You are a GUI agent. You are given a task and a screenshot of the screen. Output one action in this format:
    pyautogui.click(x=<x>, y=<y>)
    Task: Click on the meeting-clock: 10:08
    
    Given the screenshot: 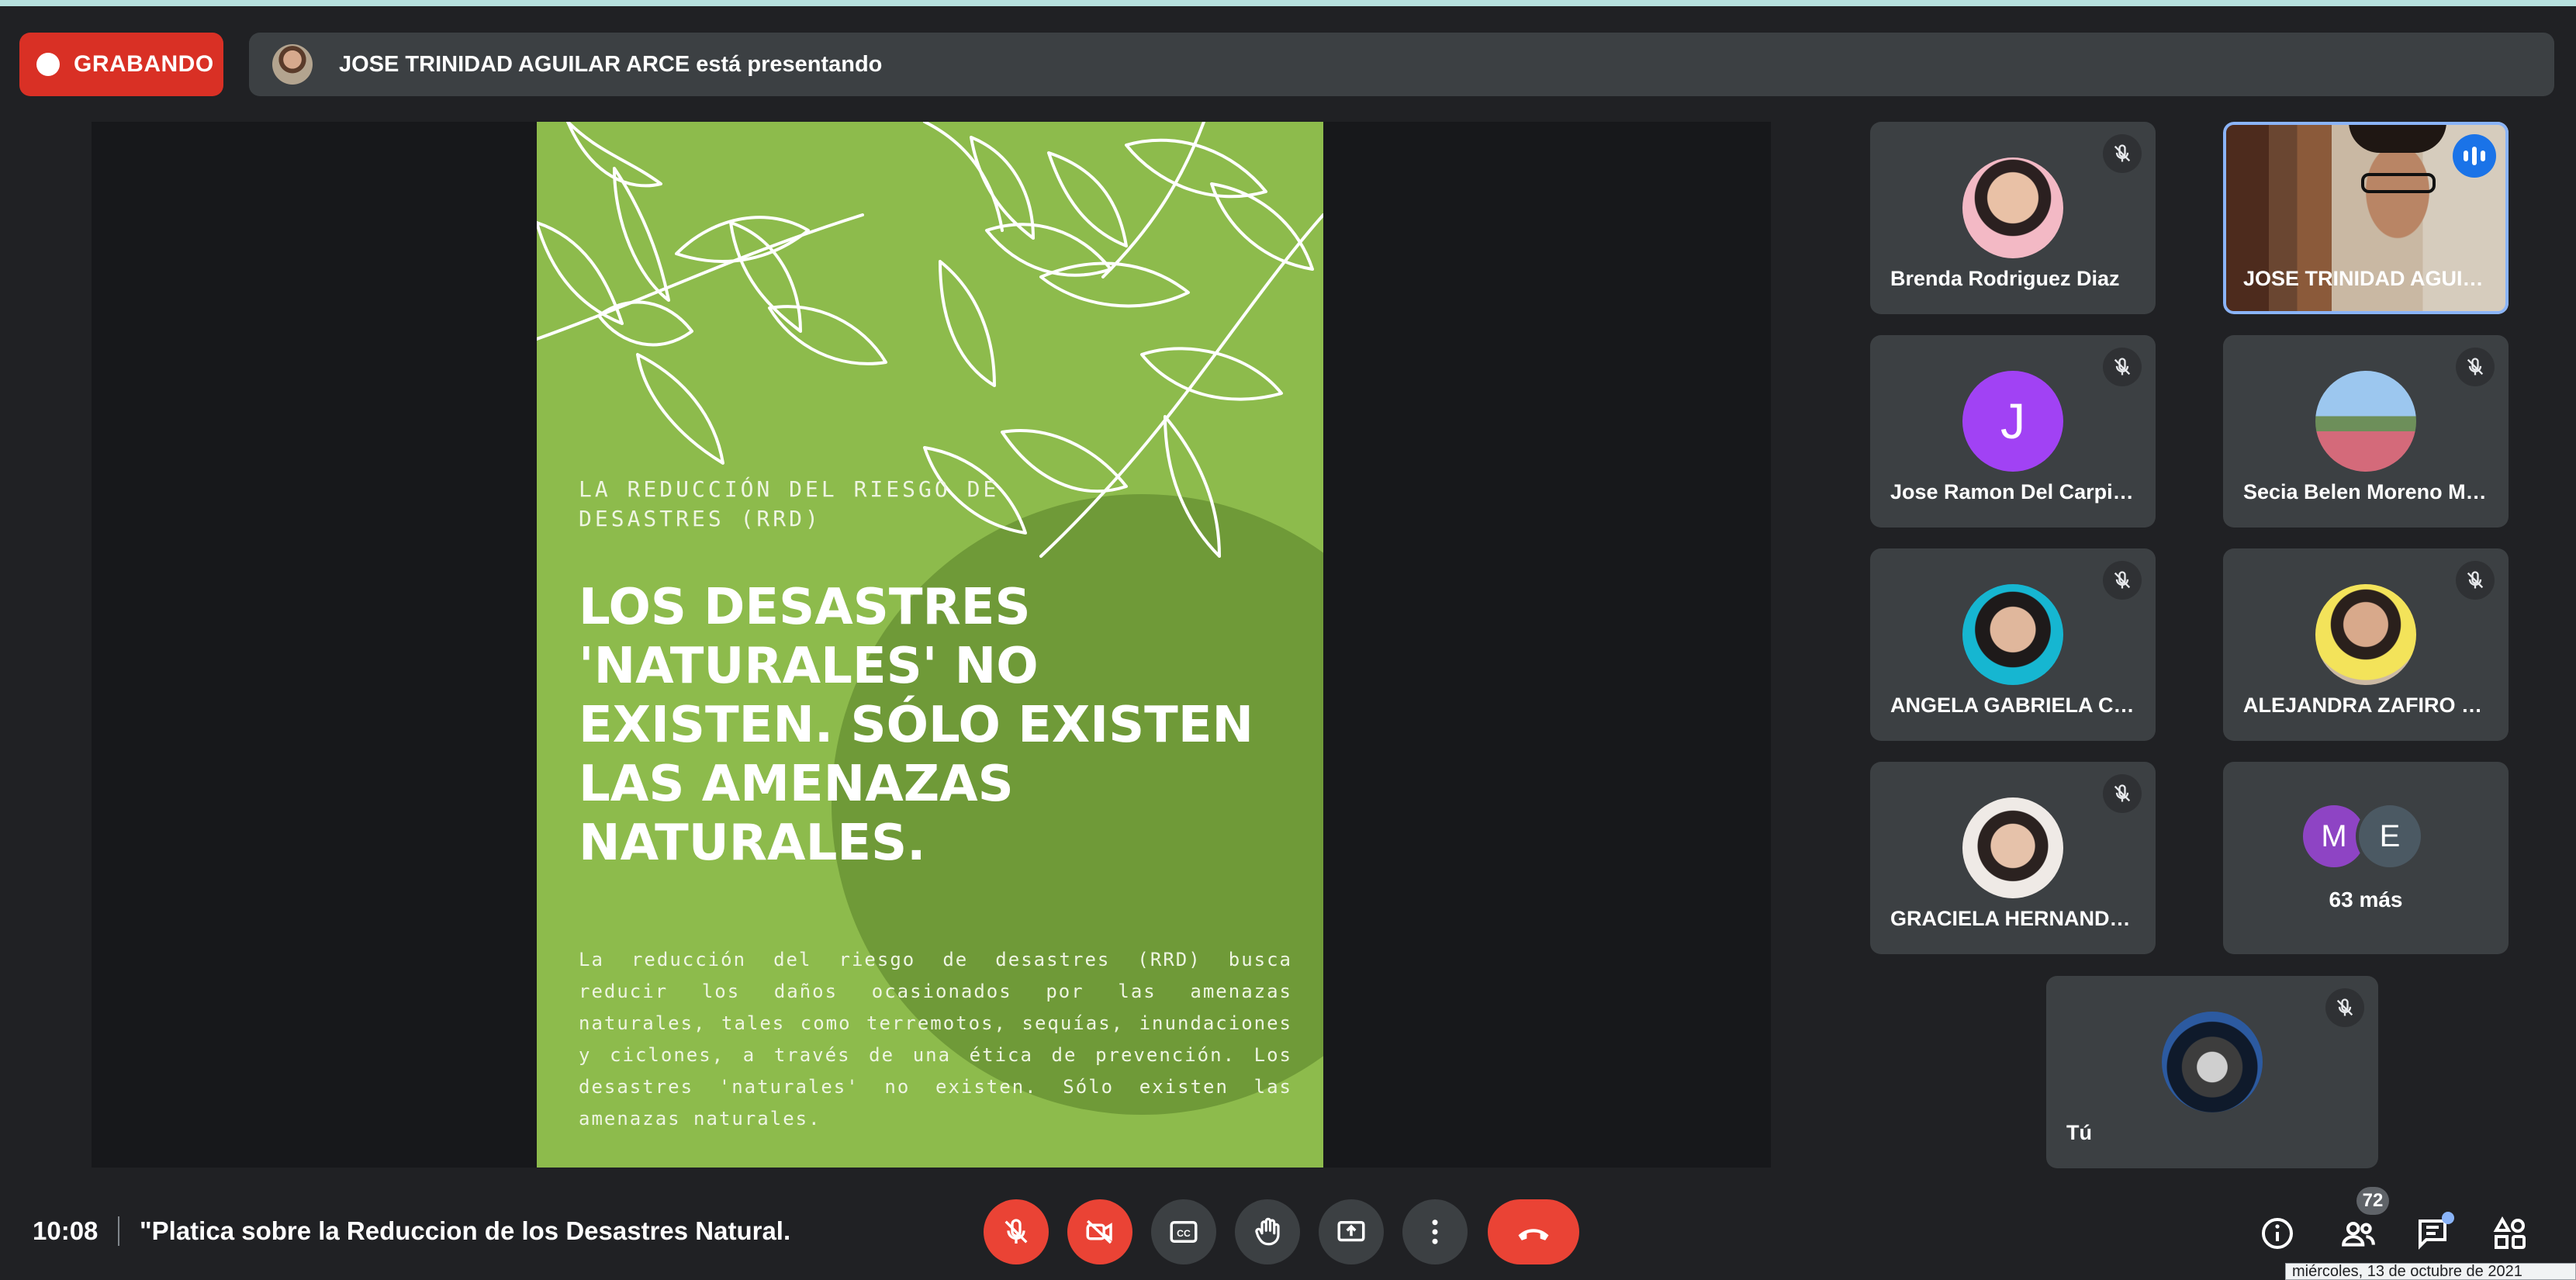 What is the action you would take?
    pyautogui.click(x=66, y=1230)
    